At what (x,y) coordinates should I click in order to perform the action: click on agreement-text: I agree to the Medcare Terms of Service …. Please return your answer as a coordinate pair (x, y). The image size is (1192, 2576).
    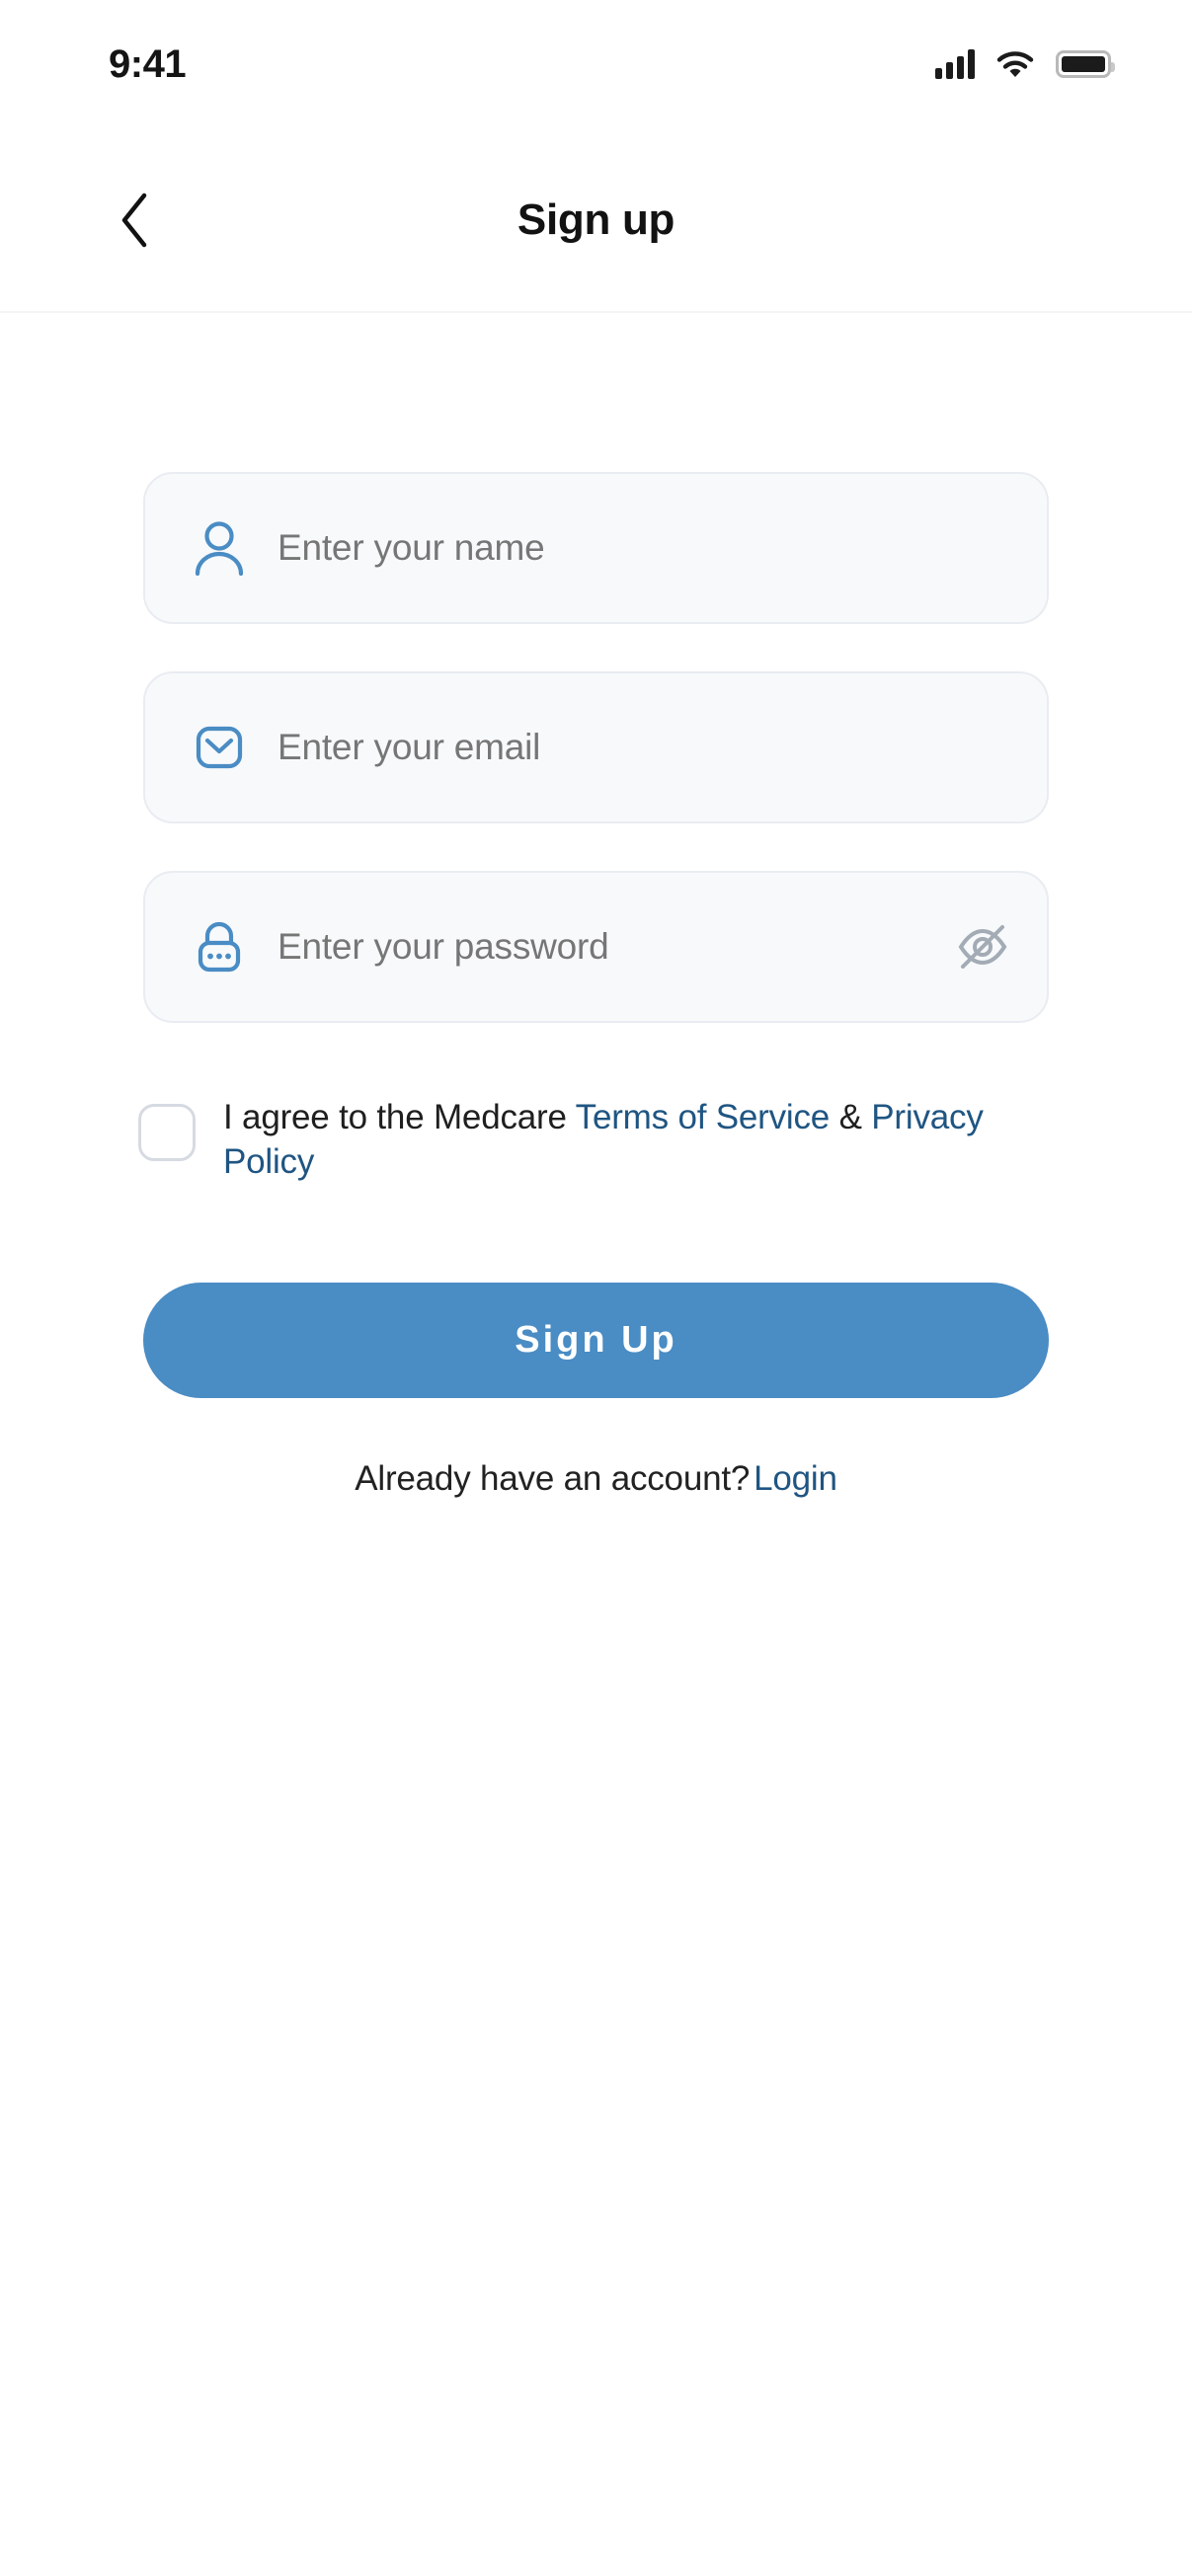
    Looking at the image, I should click on (638, 1140).